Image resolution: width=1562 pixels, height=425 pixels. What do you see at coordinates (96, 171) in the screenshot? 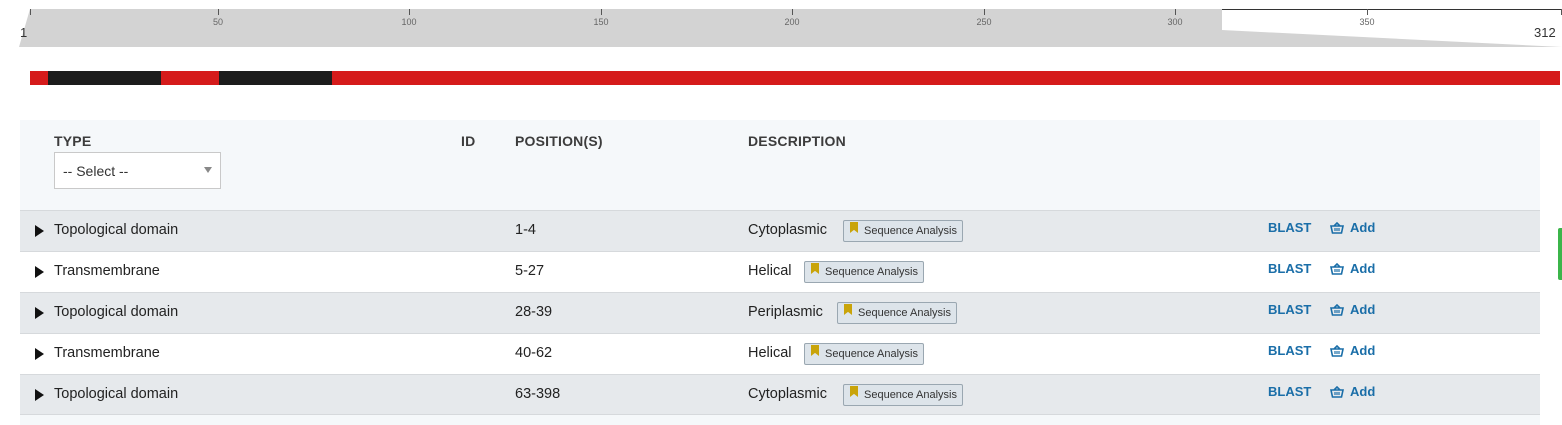
I see `type-filter-value: -- Select --` at bounding box center [96, 171].